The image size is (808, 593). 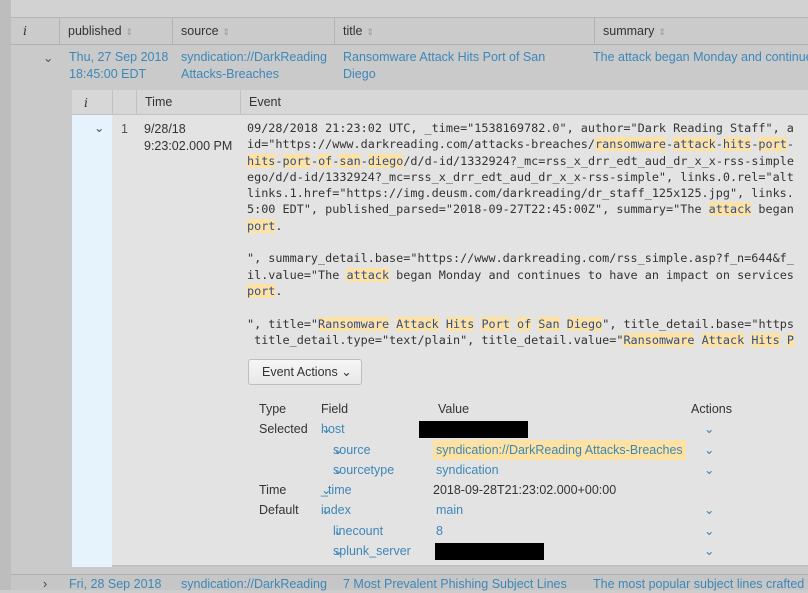 What do you see at coordinates (5, 295) in the screenshot?
I see `left-gutter` at bounding box center [5, 295].